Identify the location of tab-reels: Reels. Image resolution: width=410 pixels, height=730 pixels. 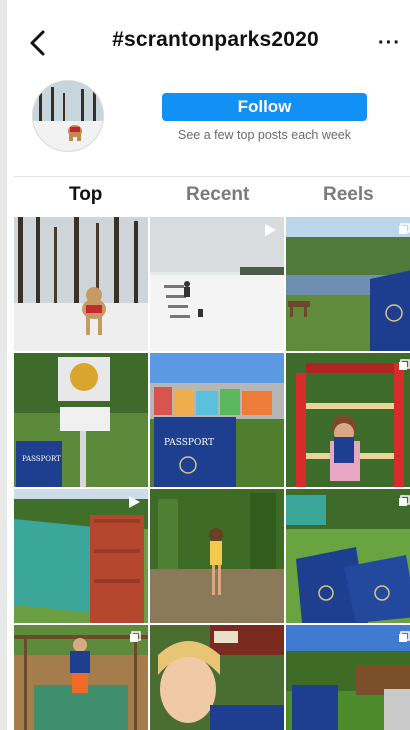
(348, 195).